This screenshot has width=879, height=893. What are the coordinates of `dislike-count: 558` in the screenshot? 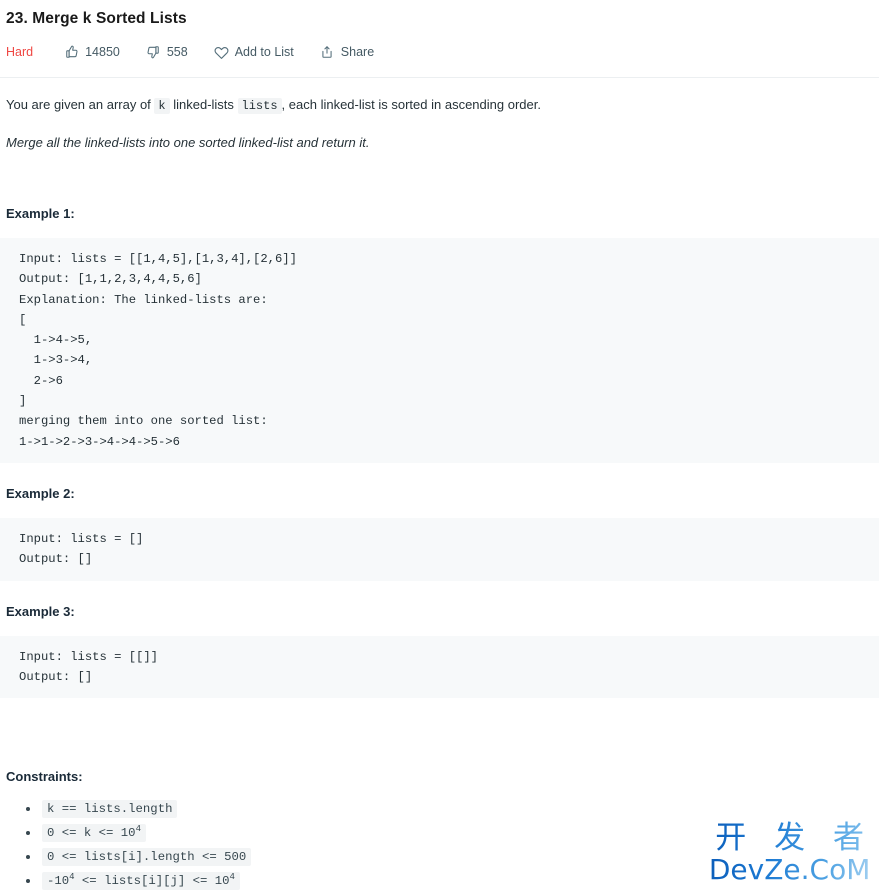 It's located at (177, 51).